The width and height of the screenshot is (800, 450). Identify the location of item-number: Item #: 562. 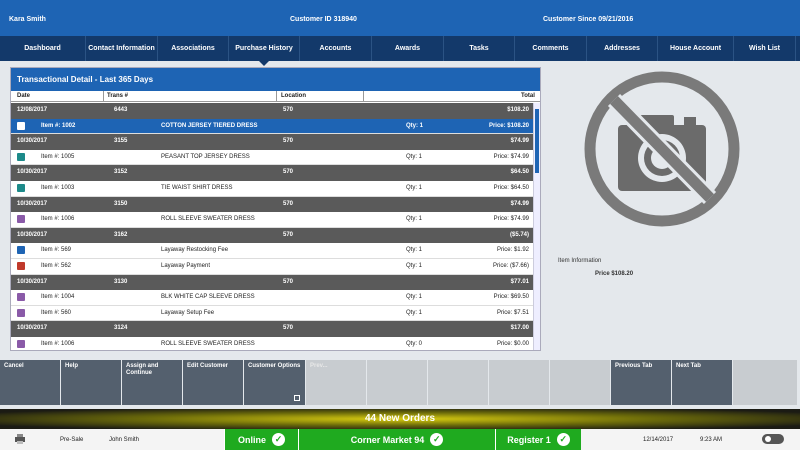
(56, 265).